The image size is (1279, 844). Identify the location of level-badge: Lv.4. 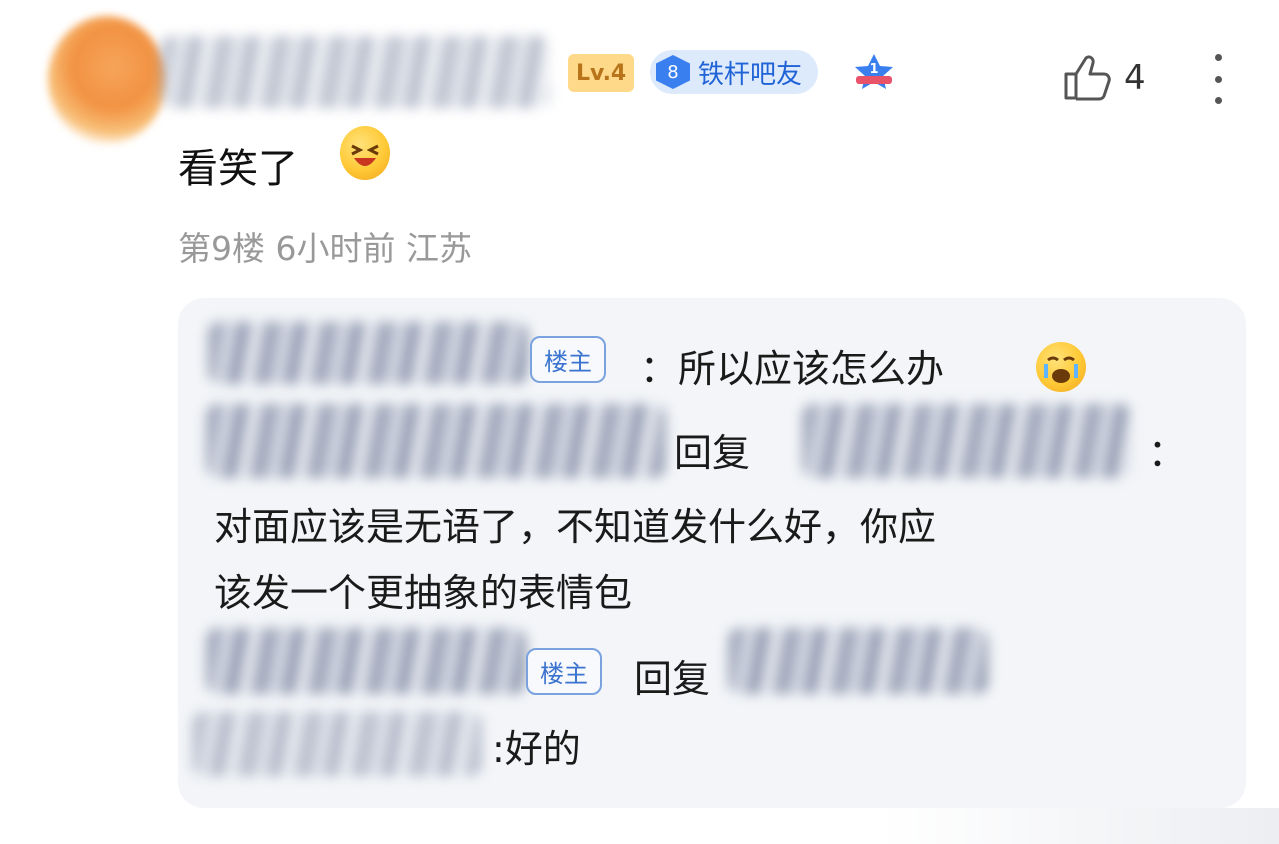
(601, 73).